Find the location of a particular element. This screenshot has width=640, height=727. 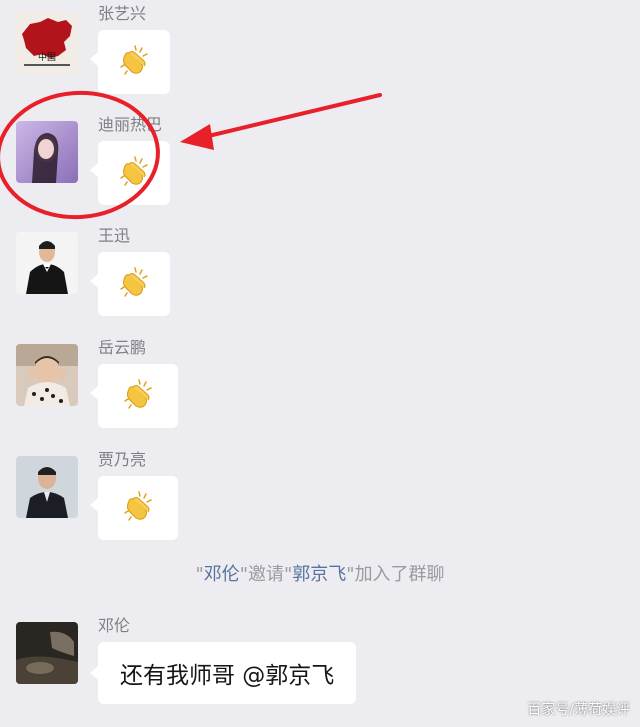

red-annotation-overlay is located at coordinates (191, 155).